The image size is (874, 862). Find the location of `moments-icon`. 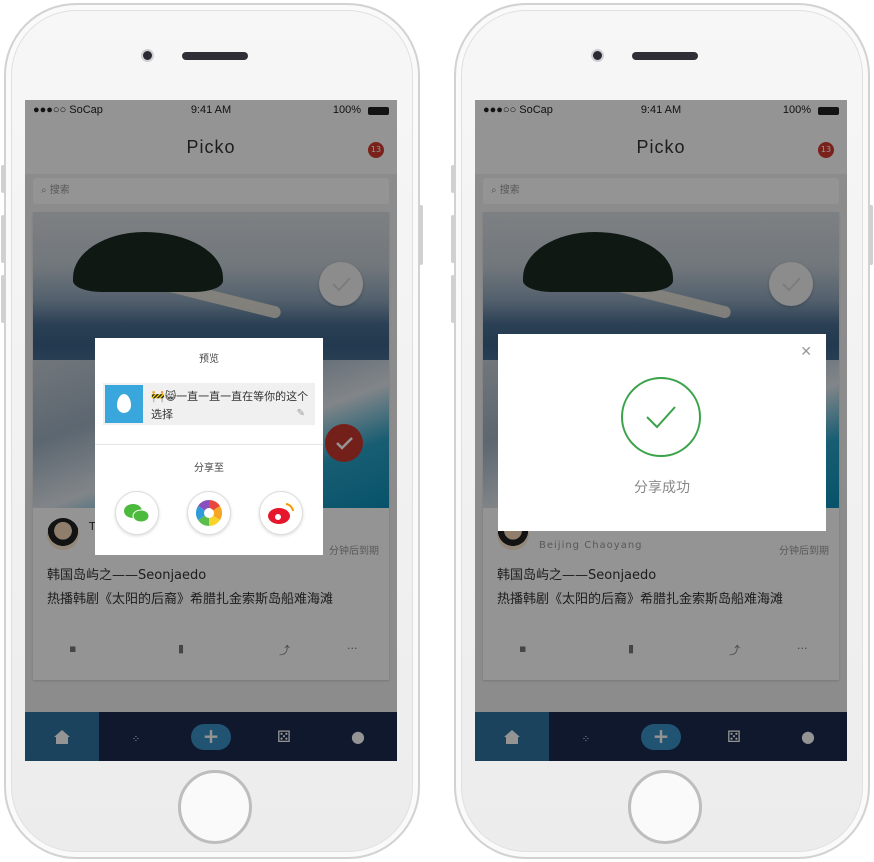

moments-icon is located at coordinates (209, 513).